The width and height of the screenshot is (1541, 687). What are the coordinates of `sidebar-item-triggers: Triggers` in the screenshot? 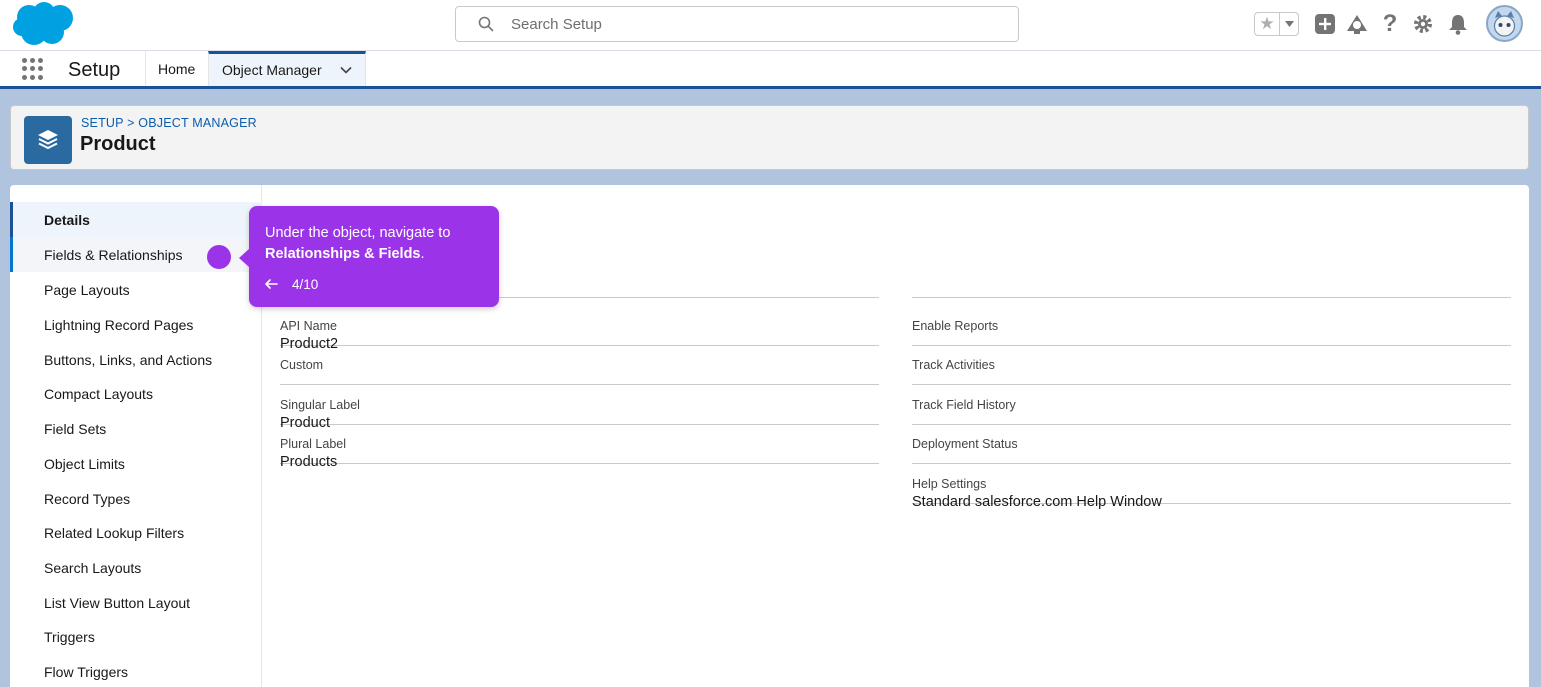 It's located at (136, 636).